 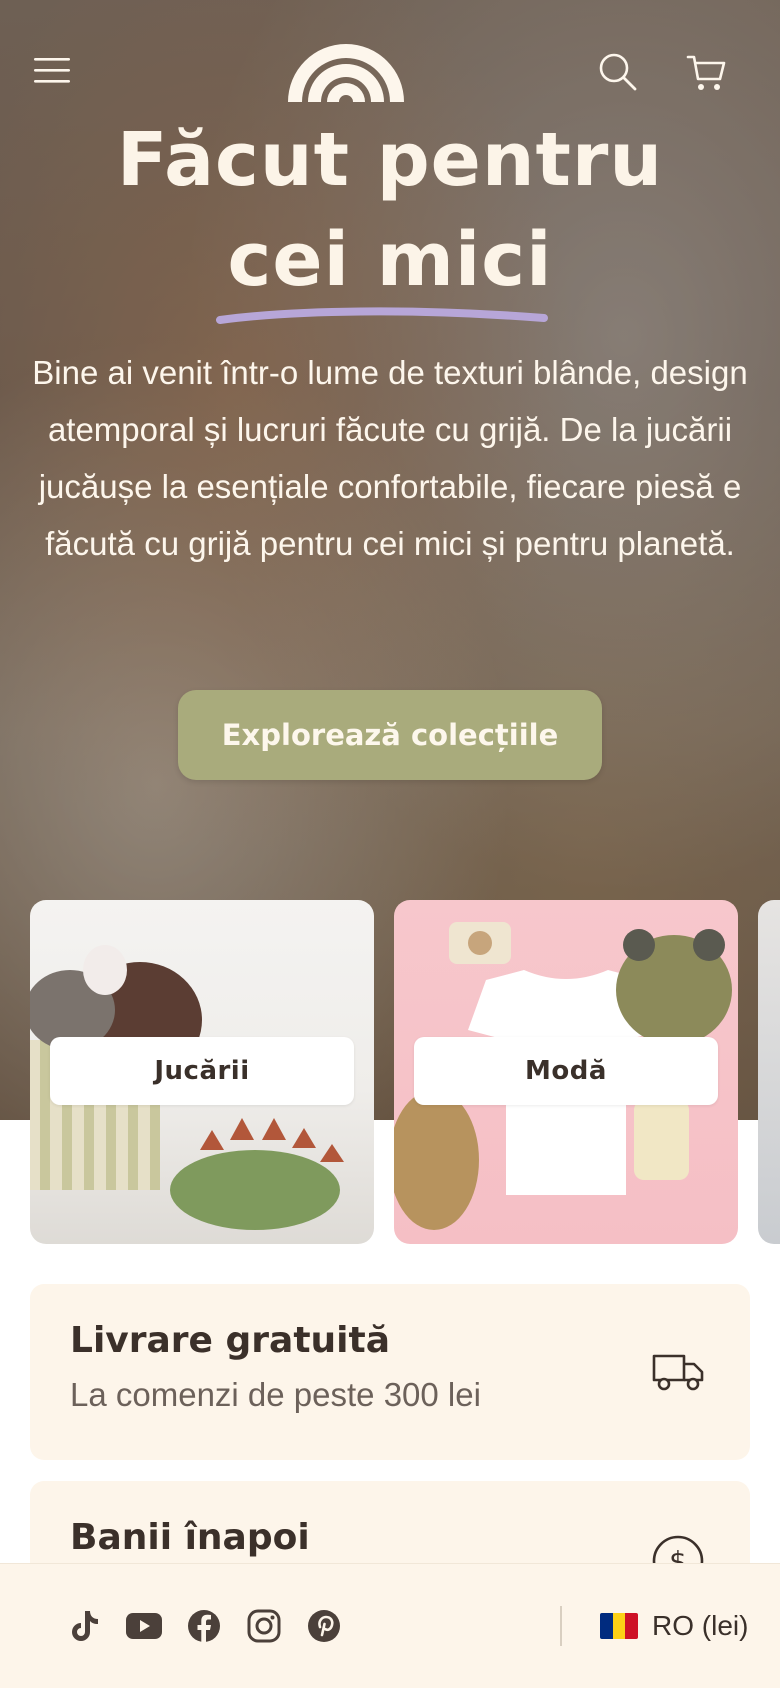 I want to click on benefit-subtitle: La comenzi de peste 300 lei, so click(x=275, y=1394).